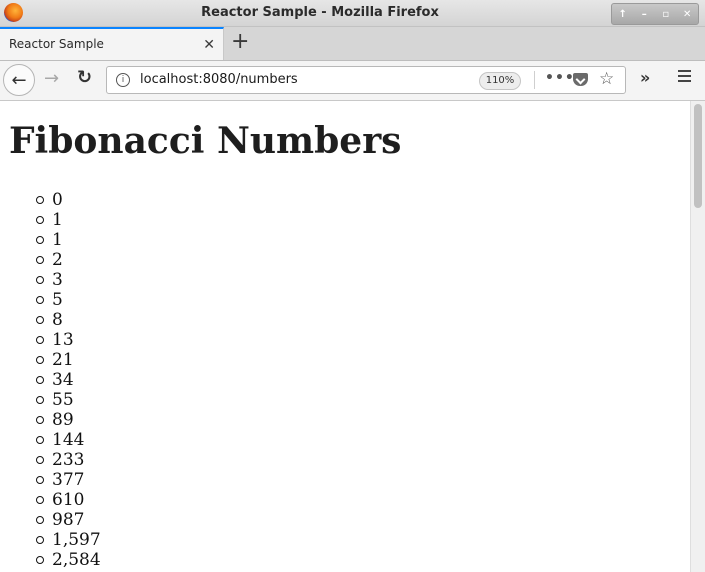  What do you see at coordinates (84, 77) in the screenshot?
I see `reload-button: ↻` at bounding box center [84, 77].